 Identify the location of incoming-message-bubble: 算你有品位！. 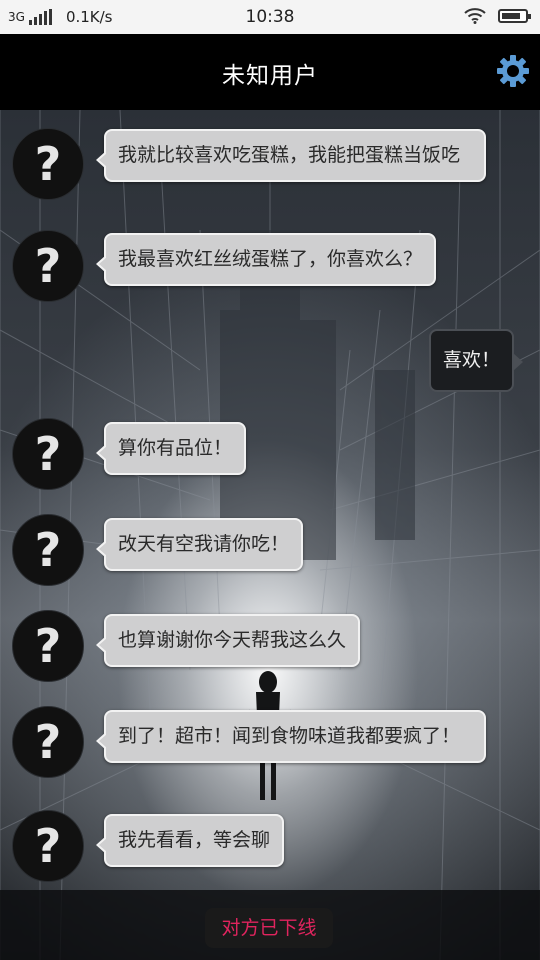
(171, 448).